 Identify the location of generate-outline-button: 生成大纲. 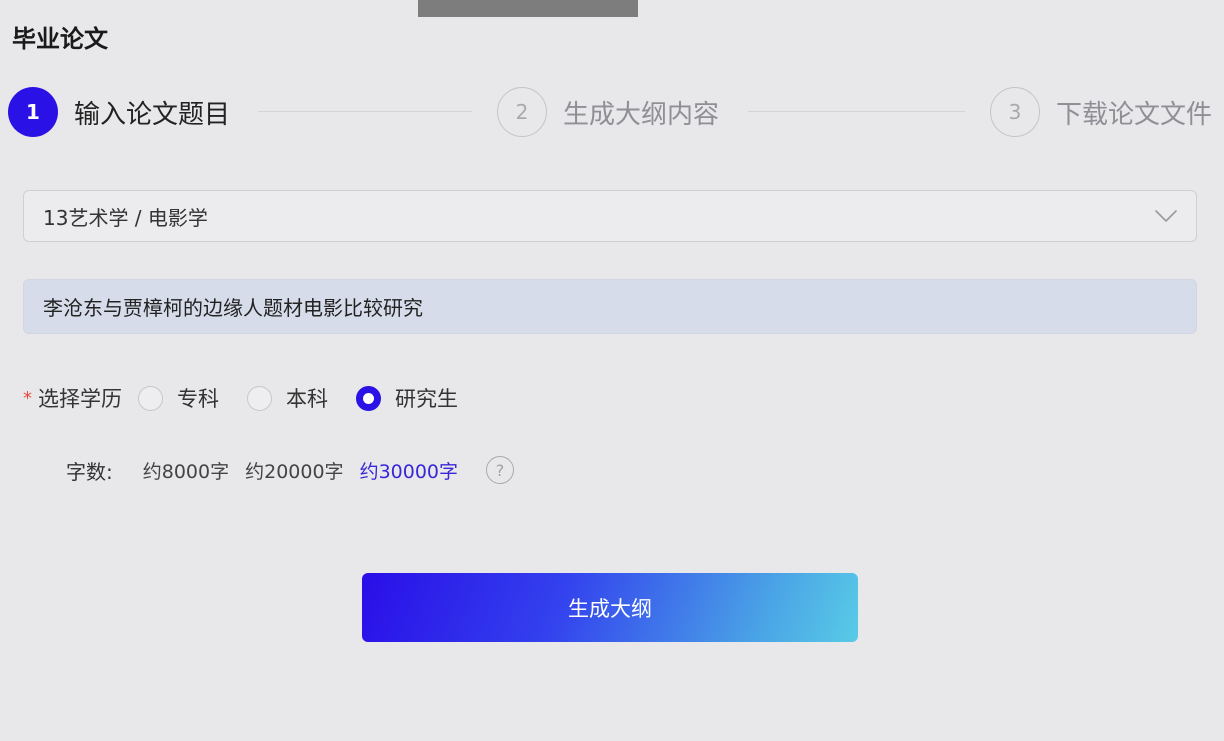
(610, 607).